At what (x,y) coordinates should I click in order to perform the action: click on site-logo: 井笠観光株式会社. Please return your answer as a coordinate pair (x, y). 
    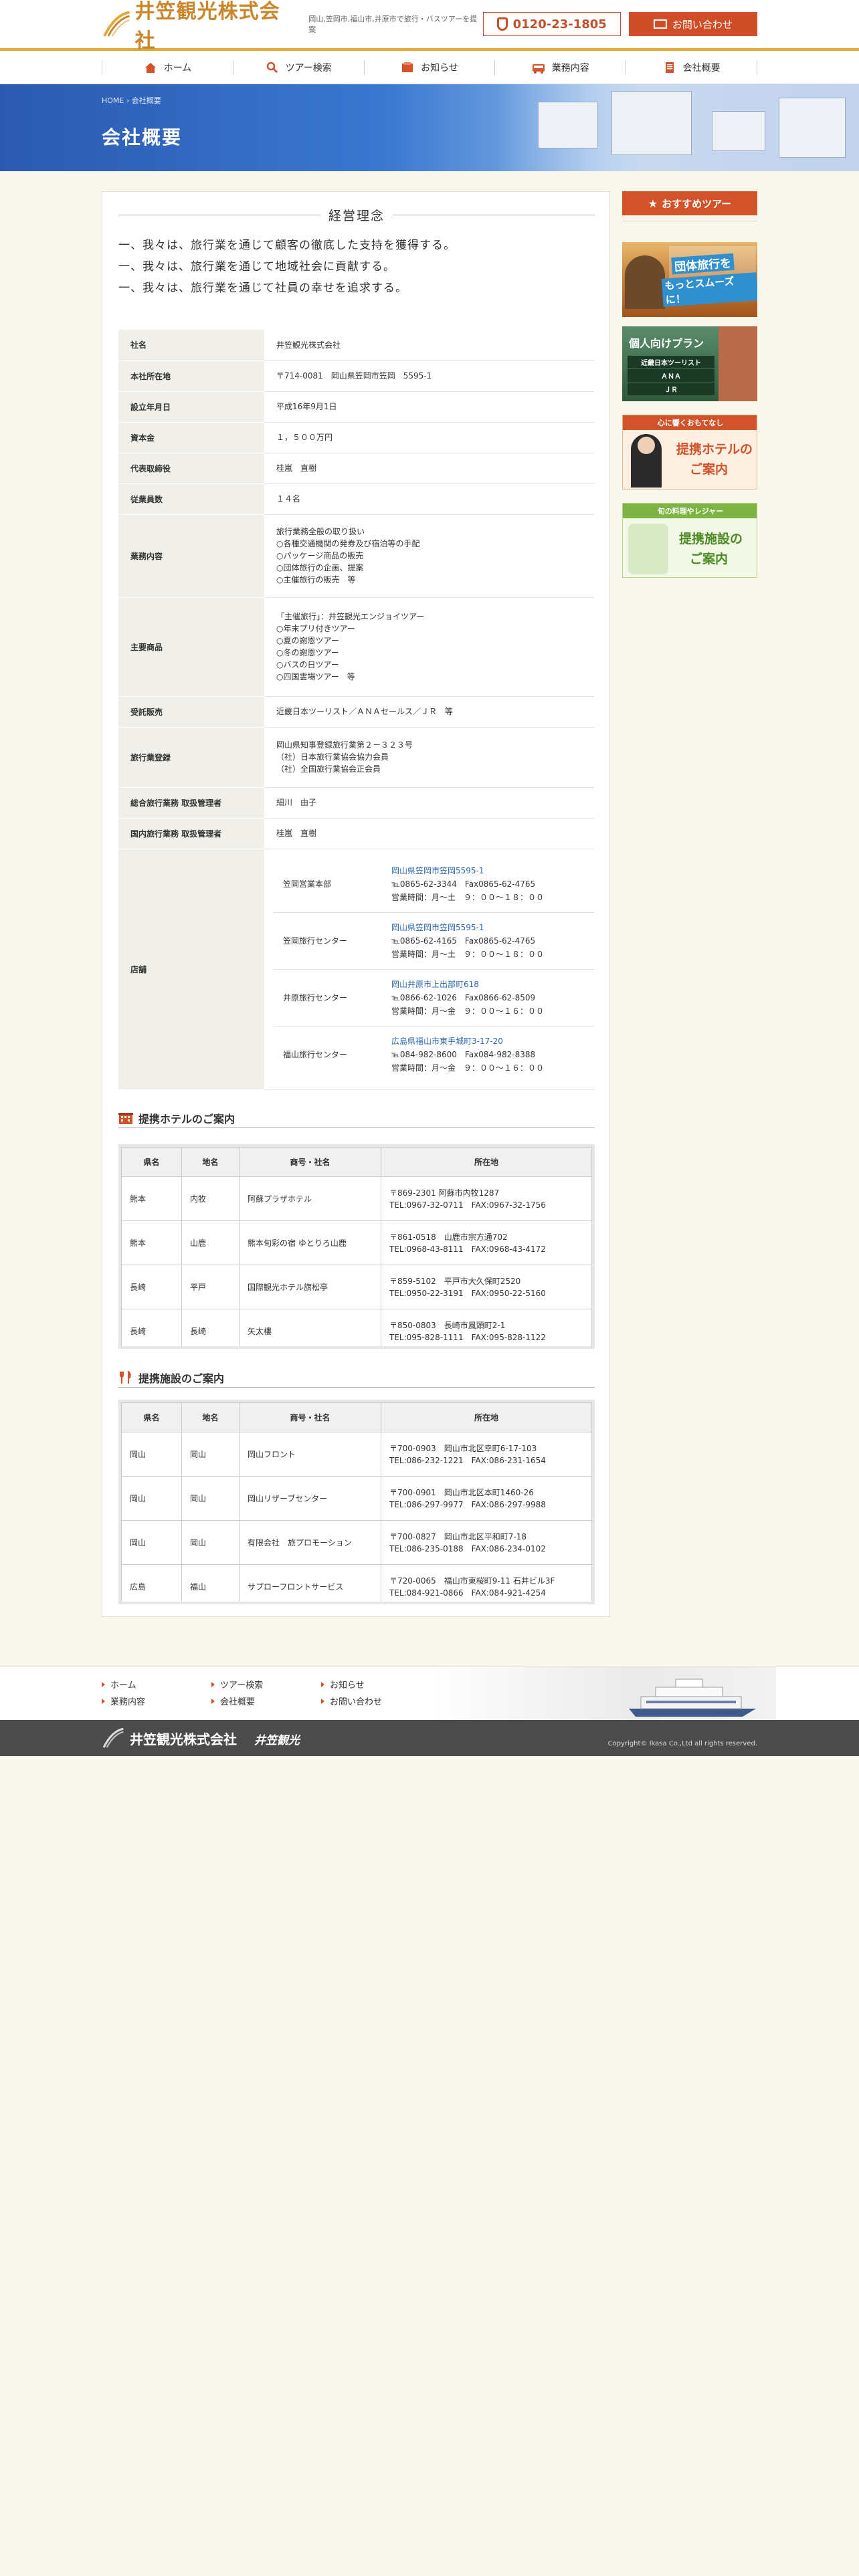
    Looking at the image, I should click on (201, 27).